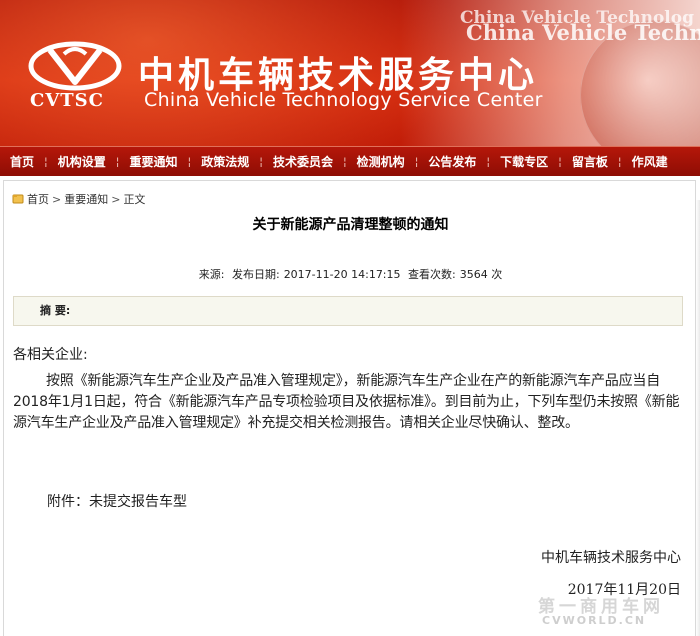  What do you see at coordinates (350, 225) in the screenshot?
I see `article-title: 关于新能源产品清理整顿的通知` at bounding box center [350, 225].